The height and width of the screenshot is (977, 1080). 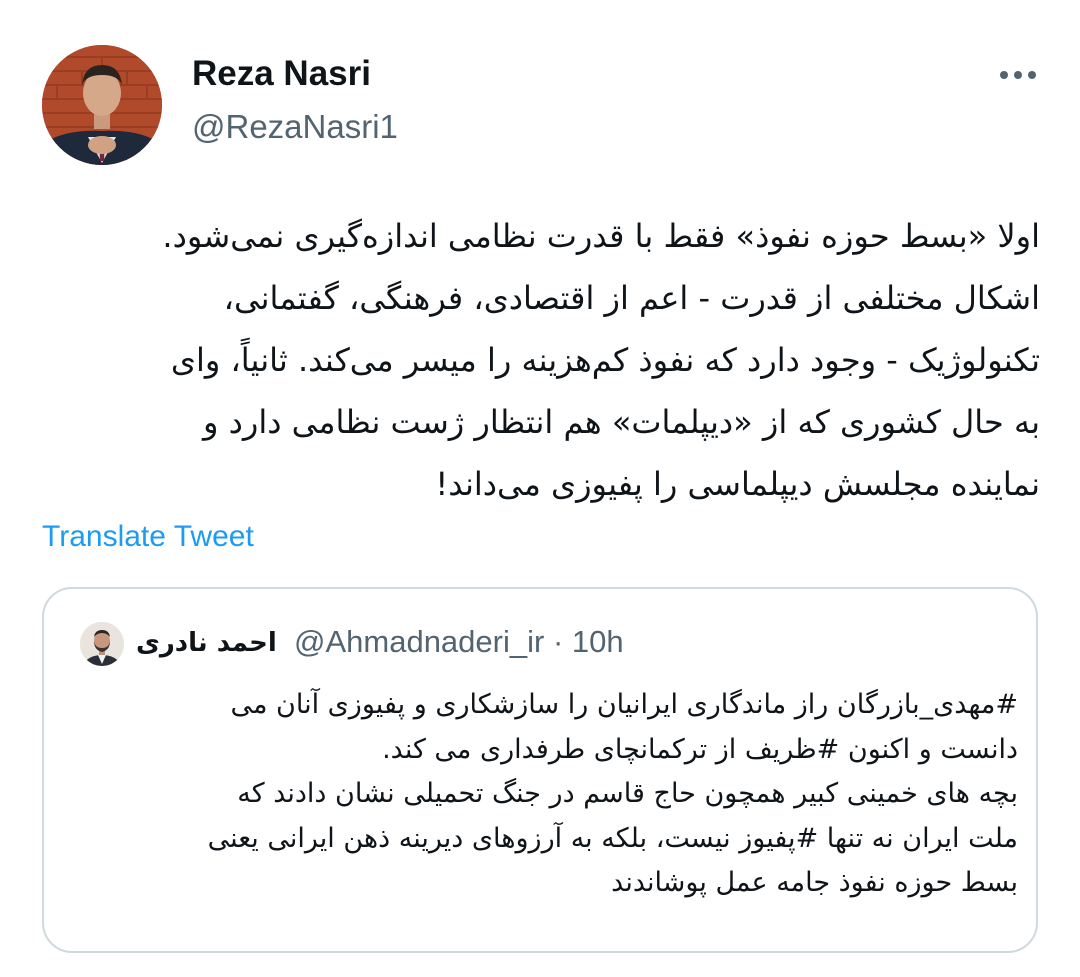 I want to click on quoted-tweet-meta: @Ahmadnaderi_ir · 10h, so click(x=459, y=642).